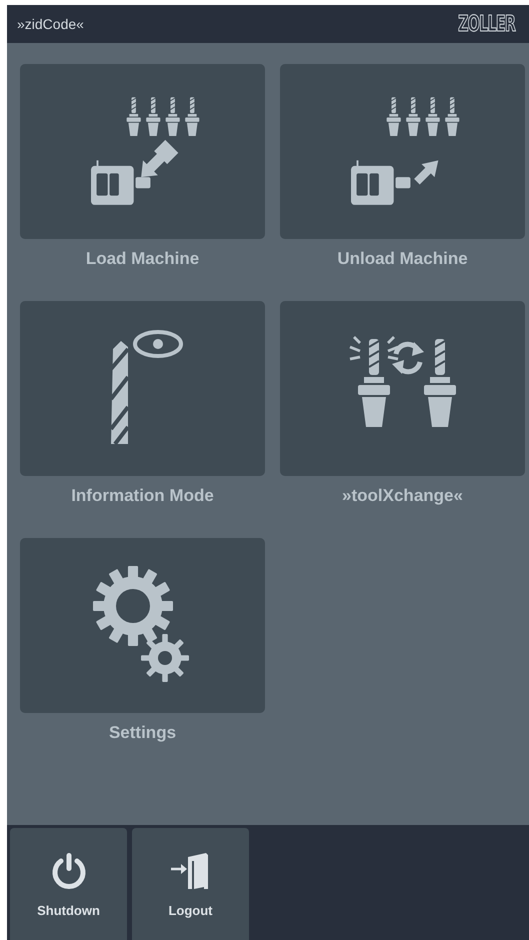 The image size is (529, 940). I want to click on tile-label: Information Mode, so click(142, 496).